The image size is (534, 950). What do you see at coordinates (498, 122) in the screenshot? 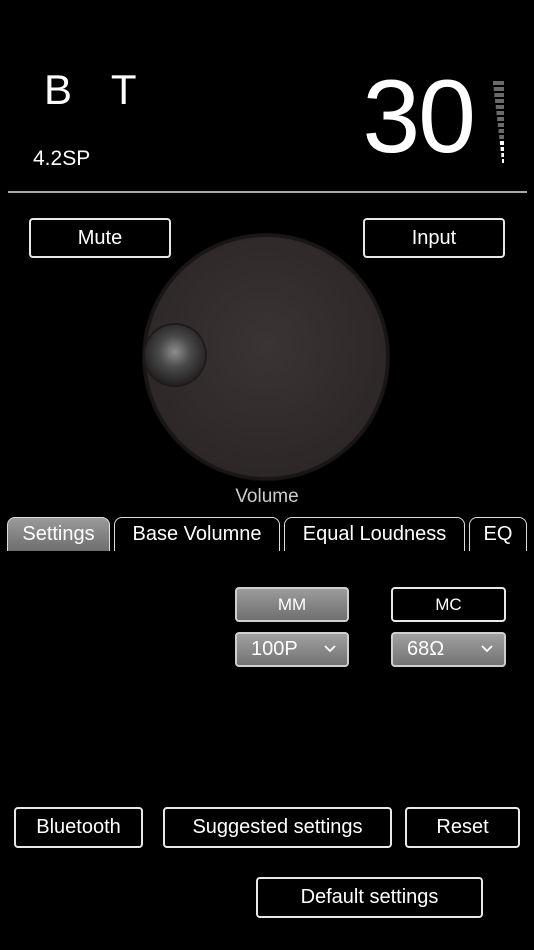
I see `level-meter-icon` at bounding box center [498, 122].